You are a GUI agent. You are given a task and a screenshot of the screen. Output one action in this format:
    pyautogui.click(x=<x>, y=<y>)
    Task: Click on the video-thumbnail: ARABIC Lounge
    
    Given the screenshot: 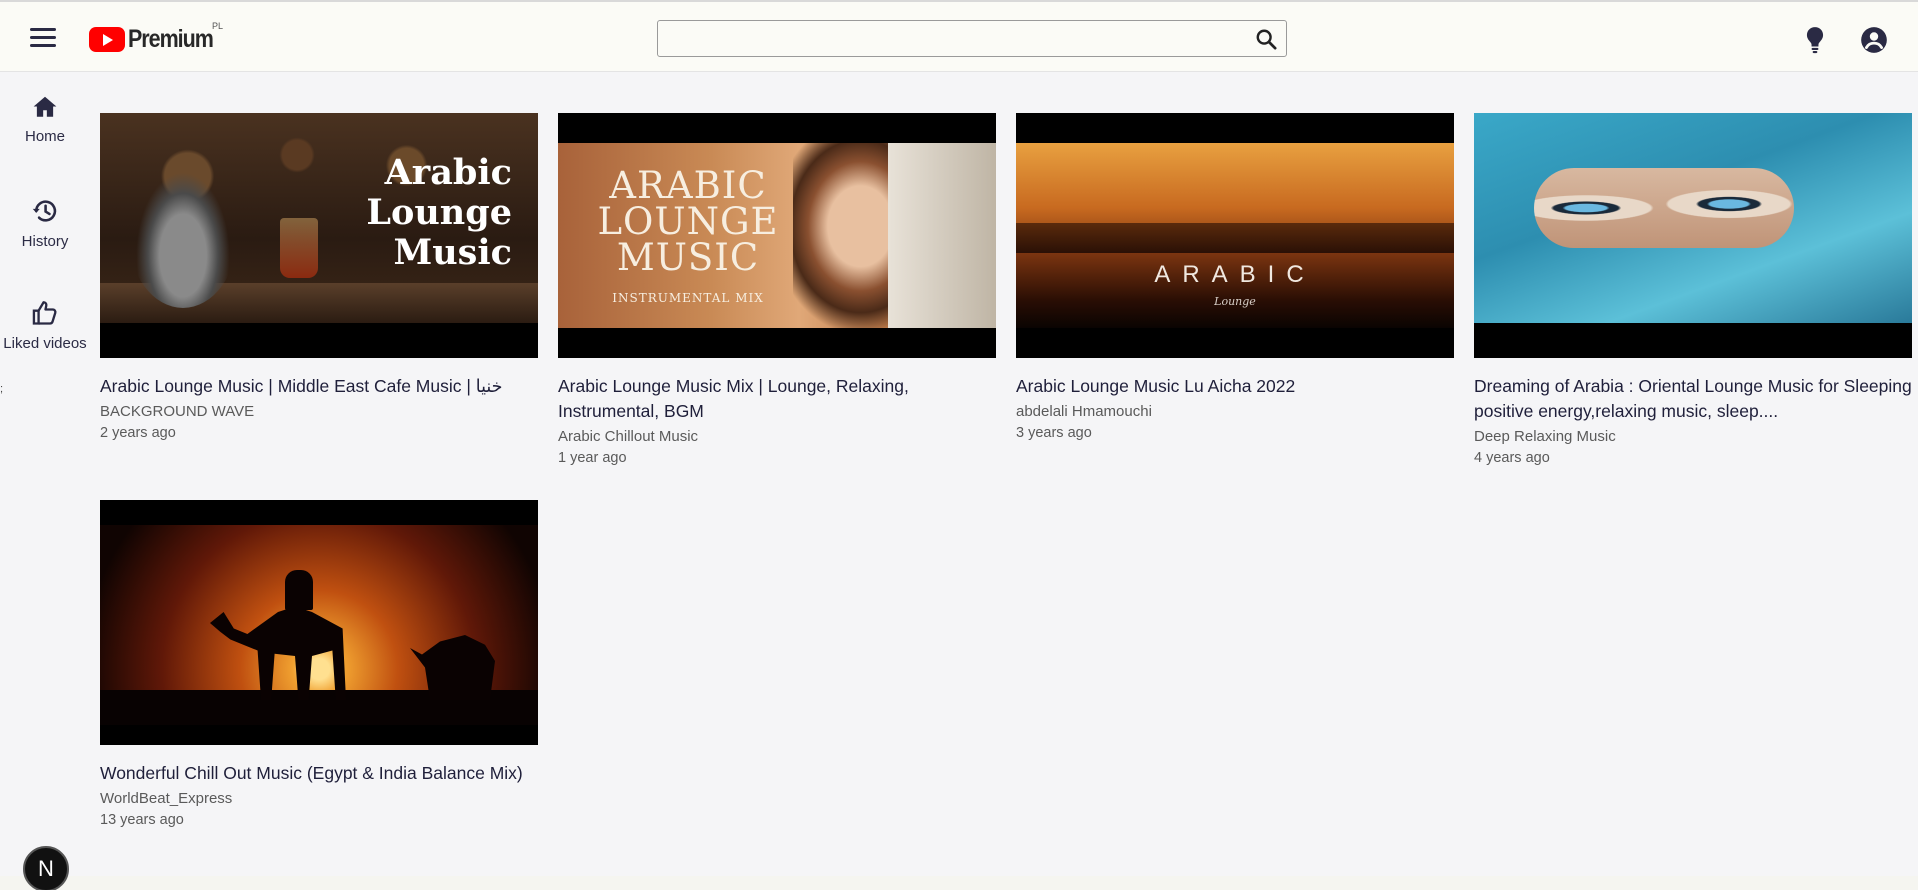 What is the action you would take?
    pyautogui.click(x=1235, y=235)
    